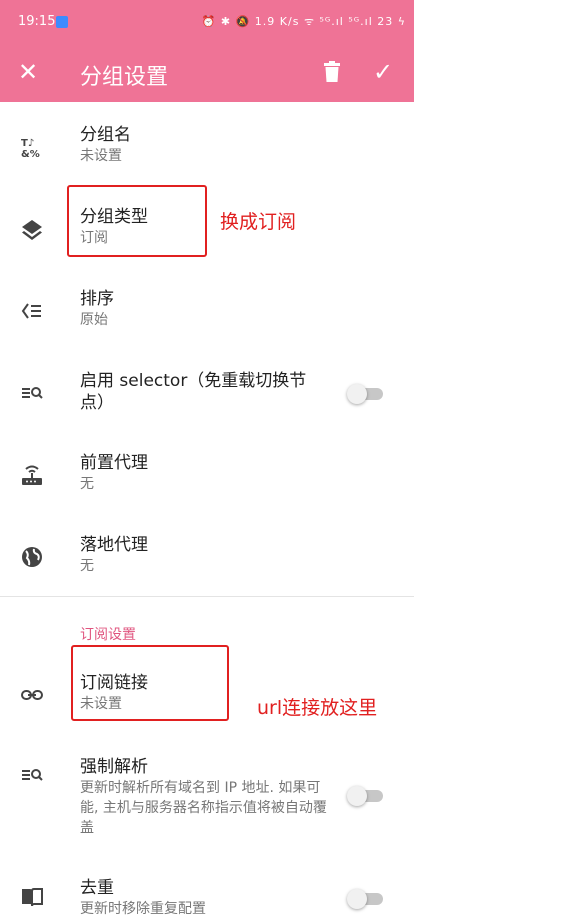 This screenshot has width=562, height=919. Describe the element at coordinates (105, 135) in the screenshot. I see `group-name-label: 分组名` at that location.